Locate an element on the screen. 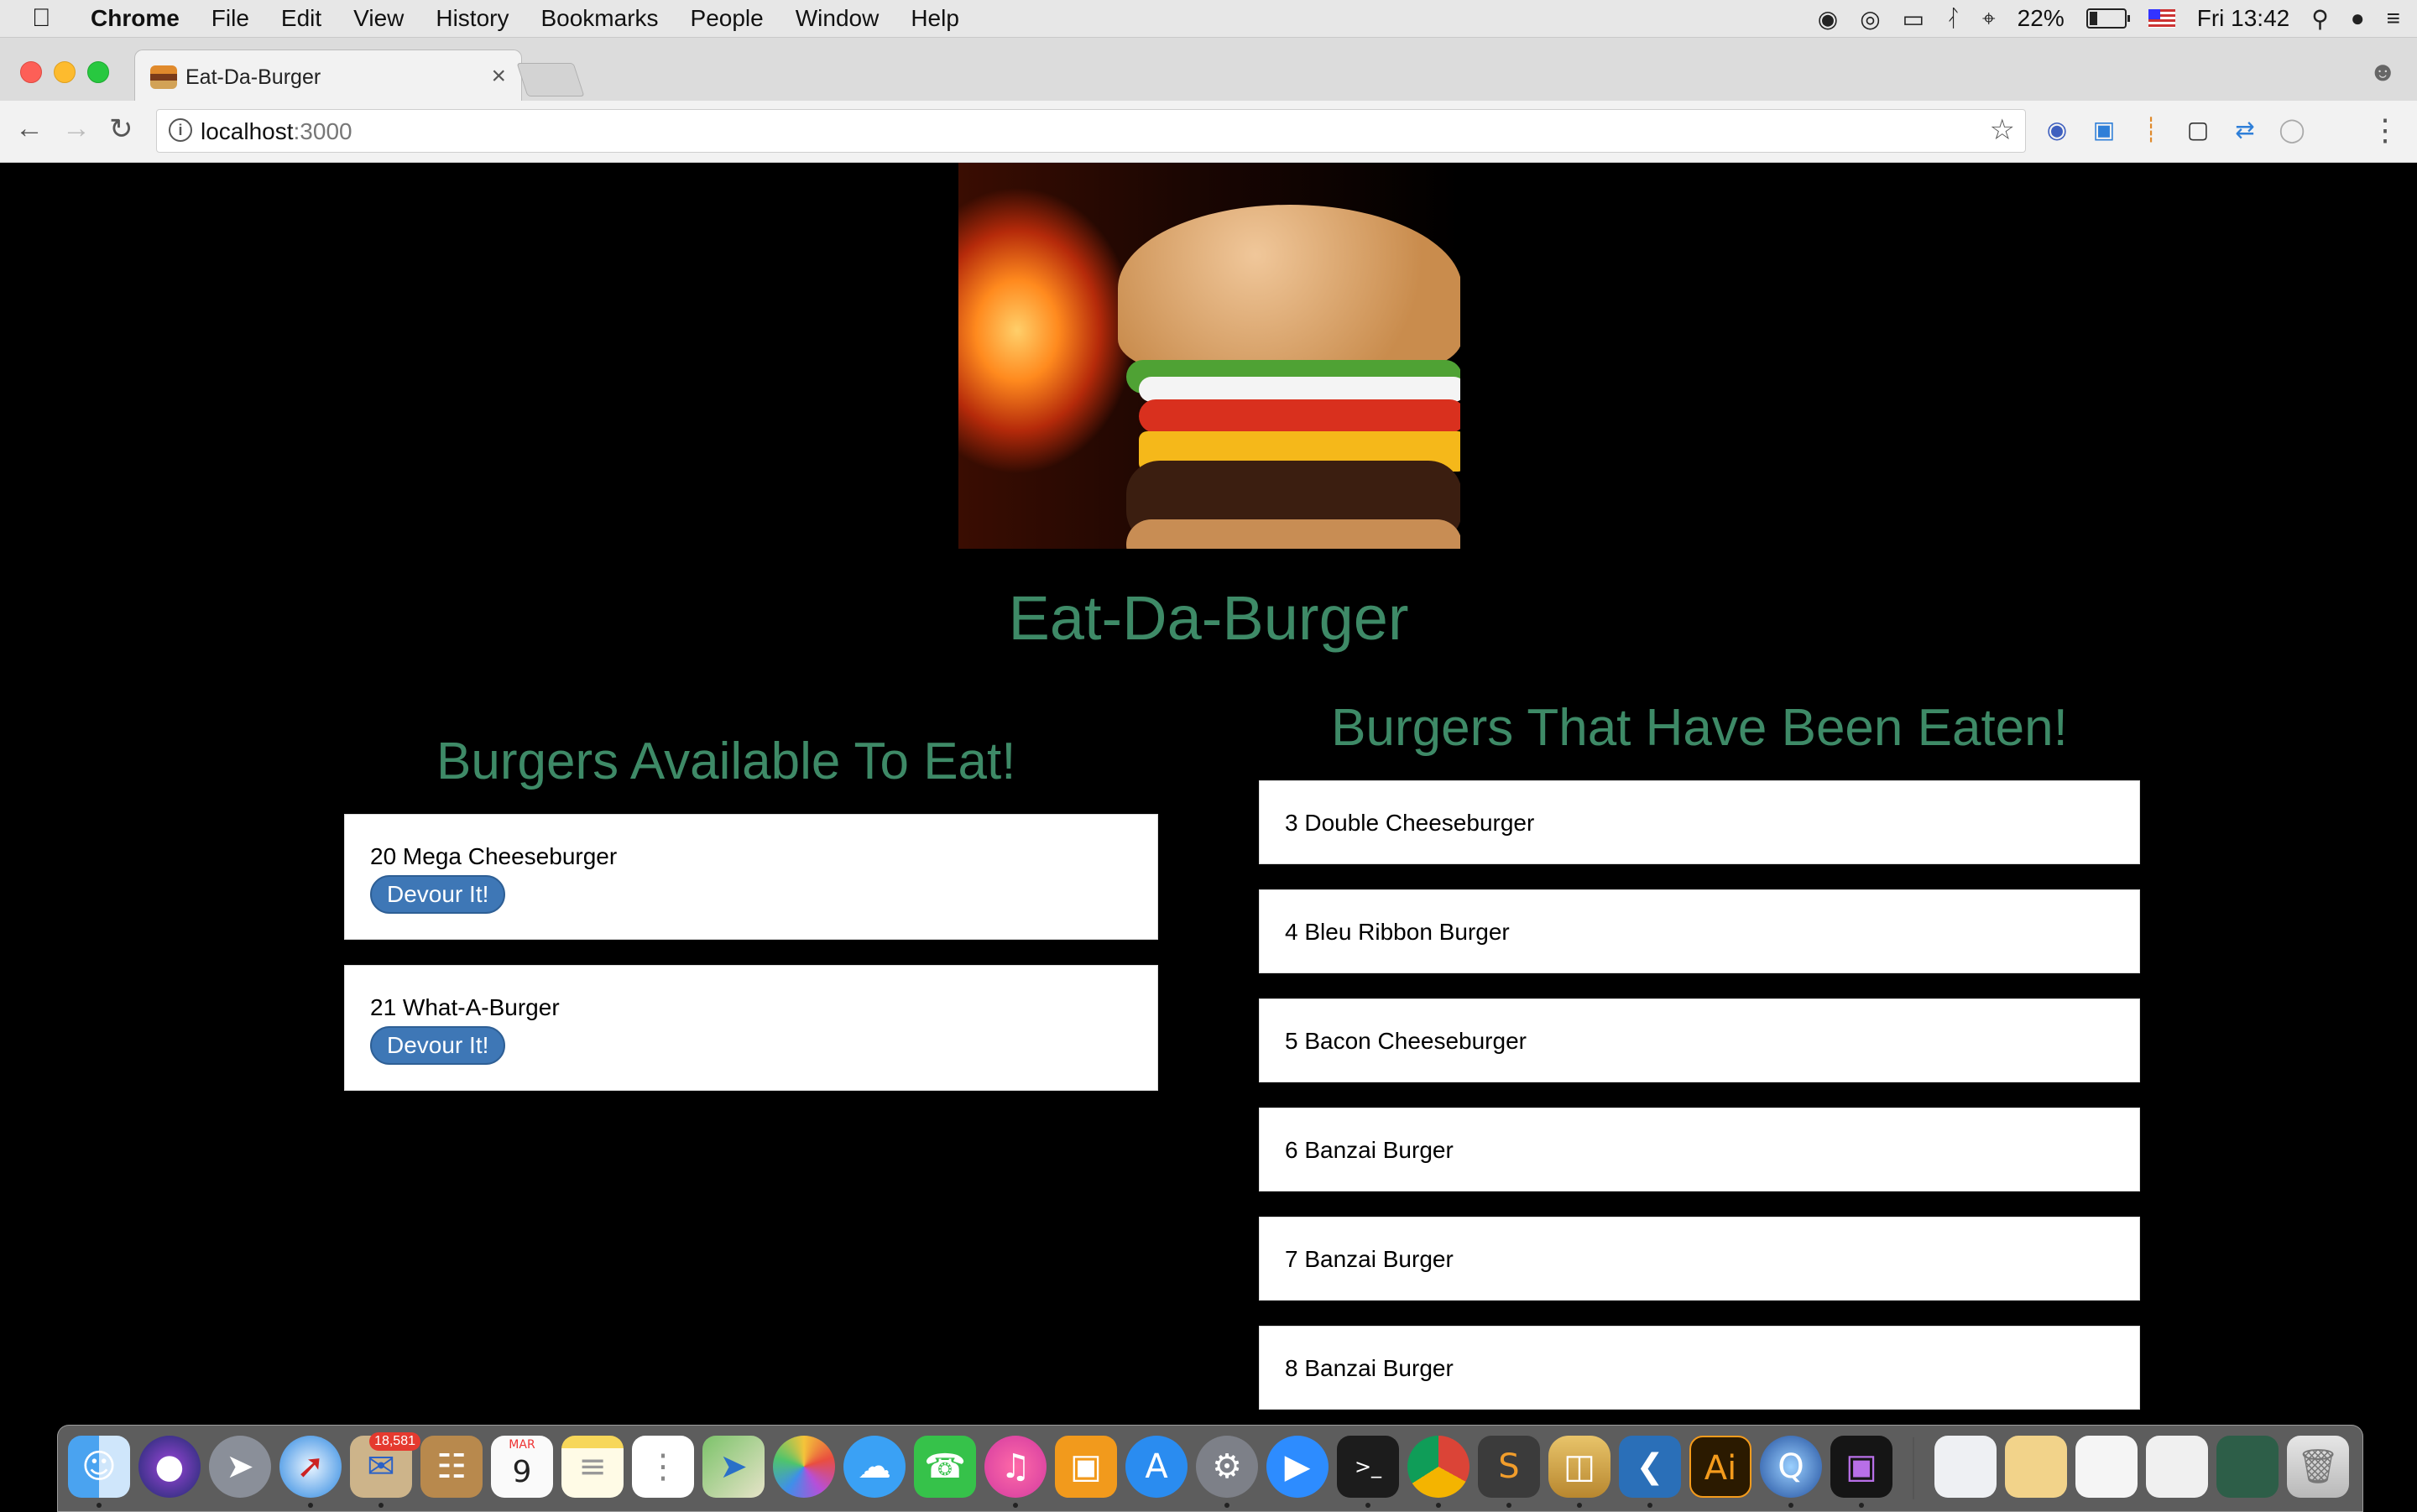 Image resolution: width=2417 pixels, height=1512 pixels. available-burger-card: 20 Mega Cheeseburger Devour It! is located at coordinates (751, 877).